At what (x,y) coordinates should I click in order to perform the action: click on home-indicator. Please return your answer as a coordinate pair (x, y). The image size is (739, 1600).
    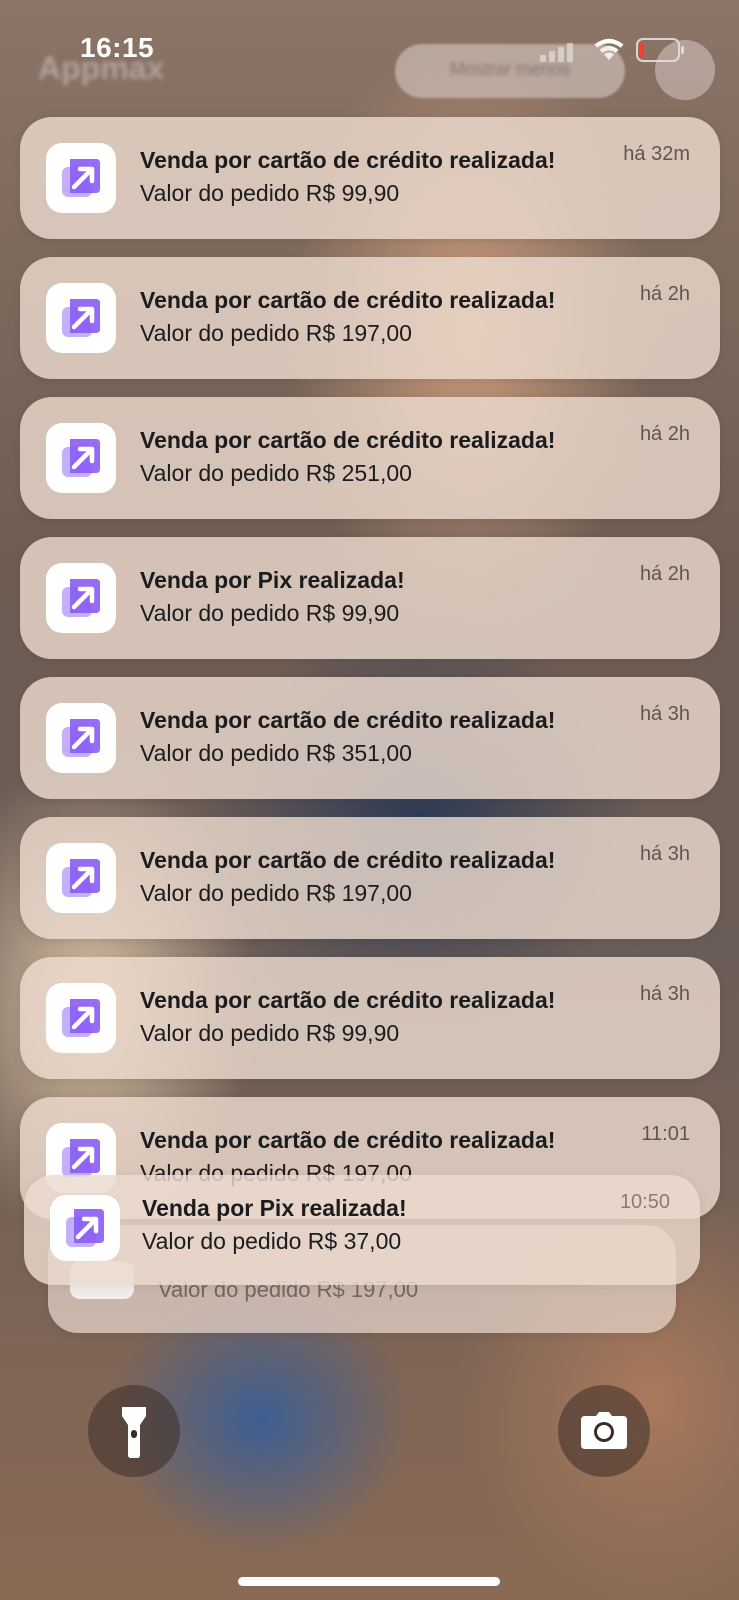
    Looking at the image, I should click on (369, 1581).